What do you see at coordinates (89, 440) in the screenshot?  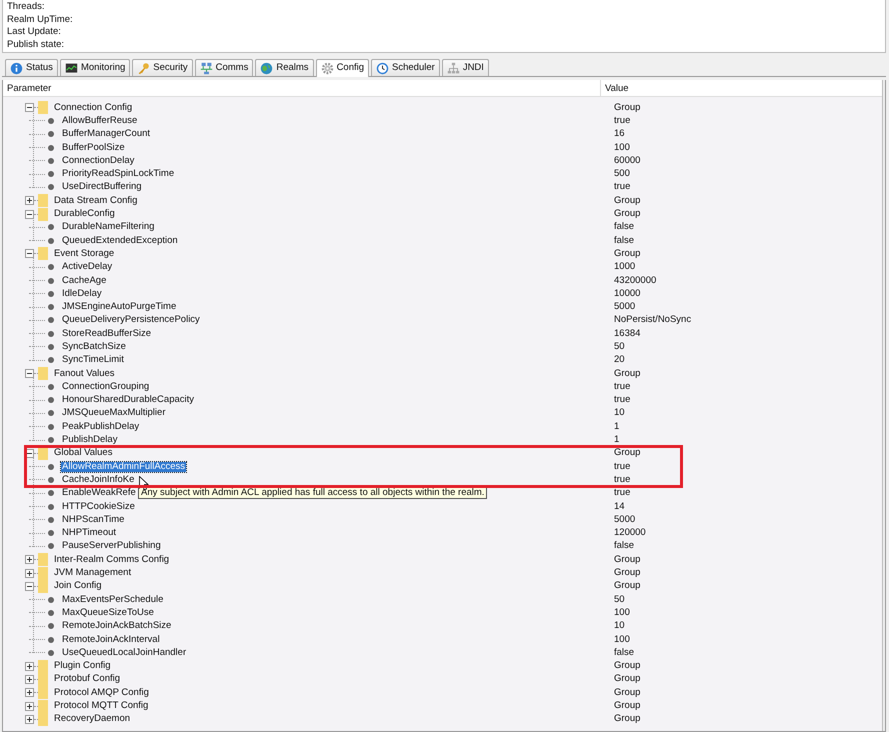 I see `parameter-name: PublishDelay` at bounding box center [89, 440].